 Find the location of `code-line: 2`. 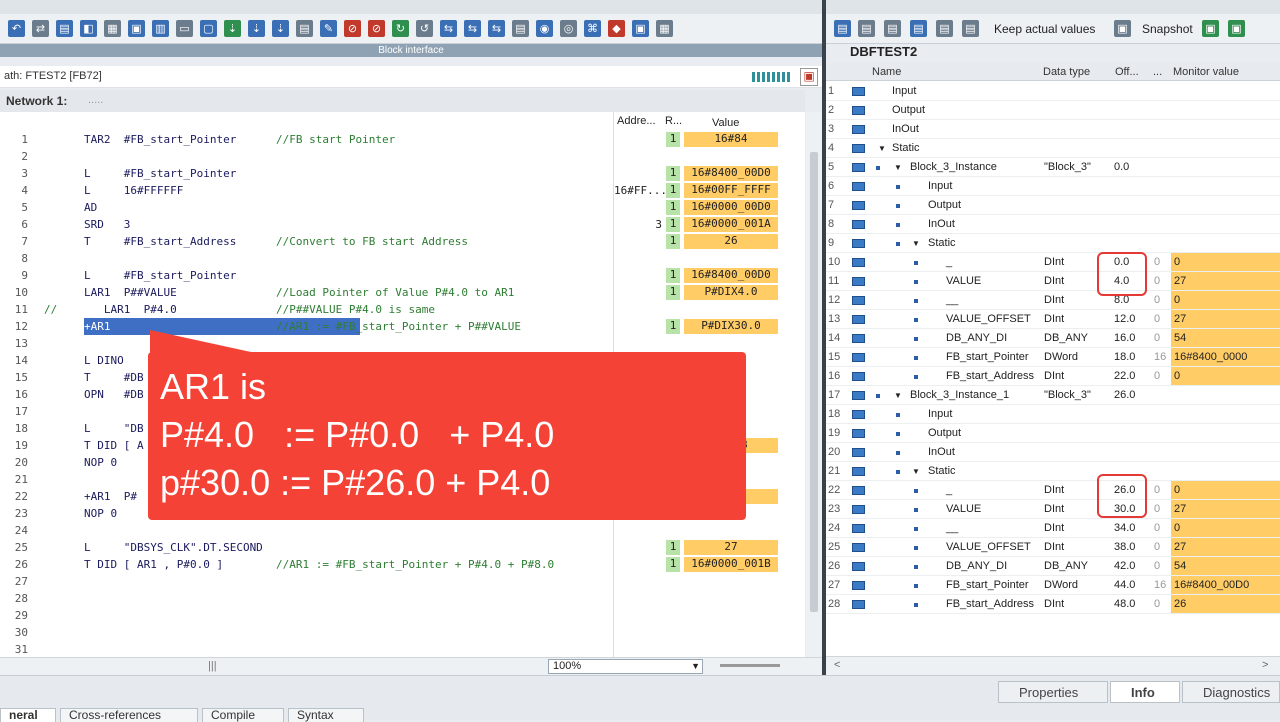

code-line: 2 is located at coordinates (402, 156).